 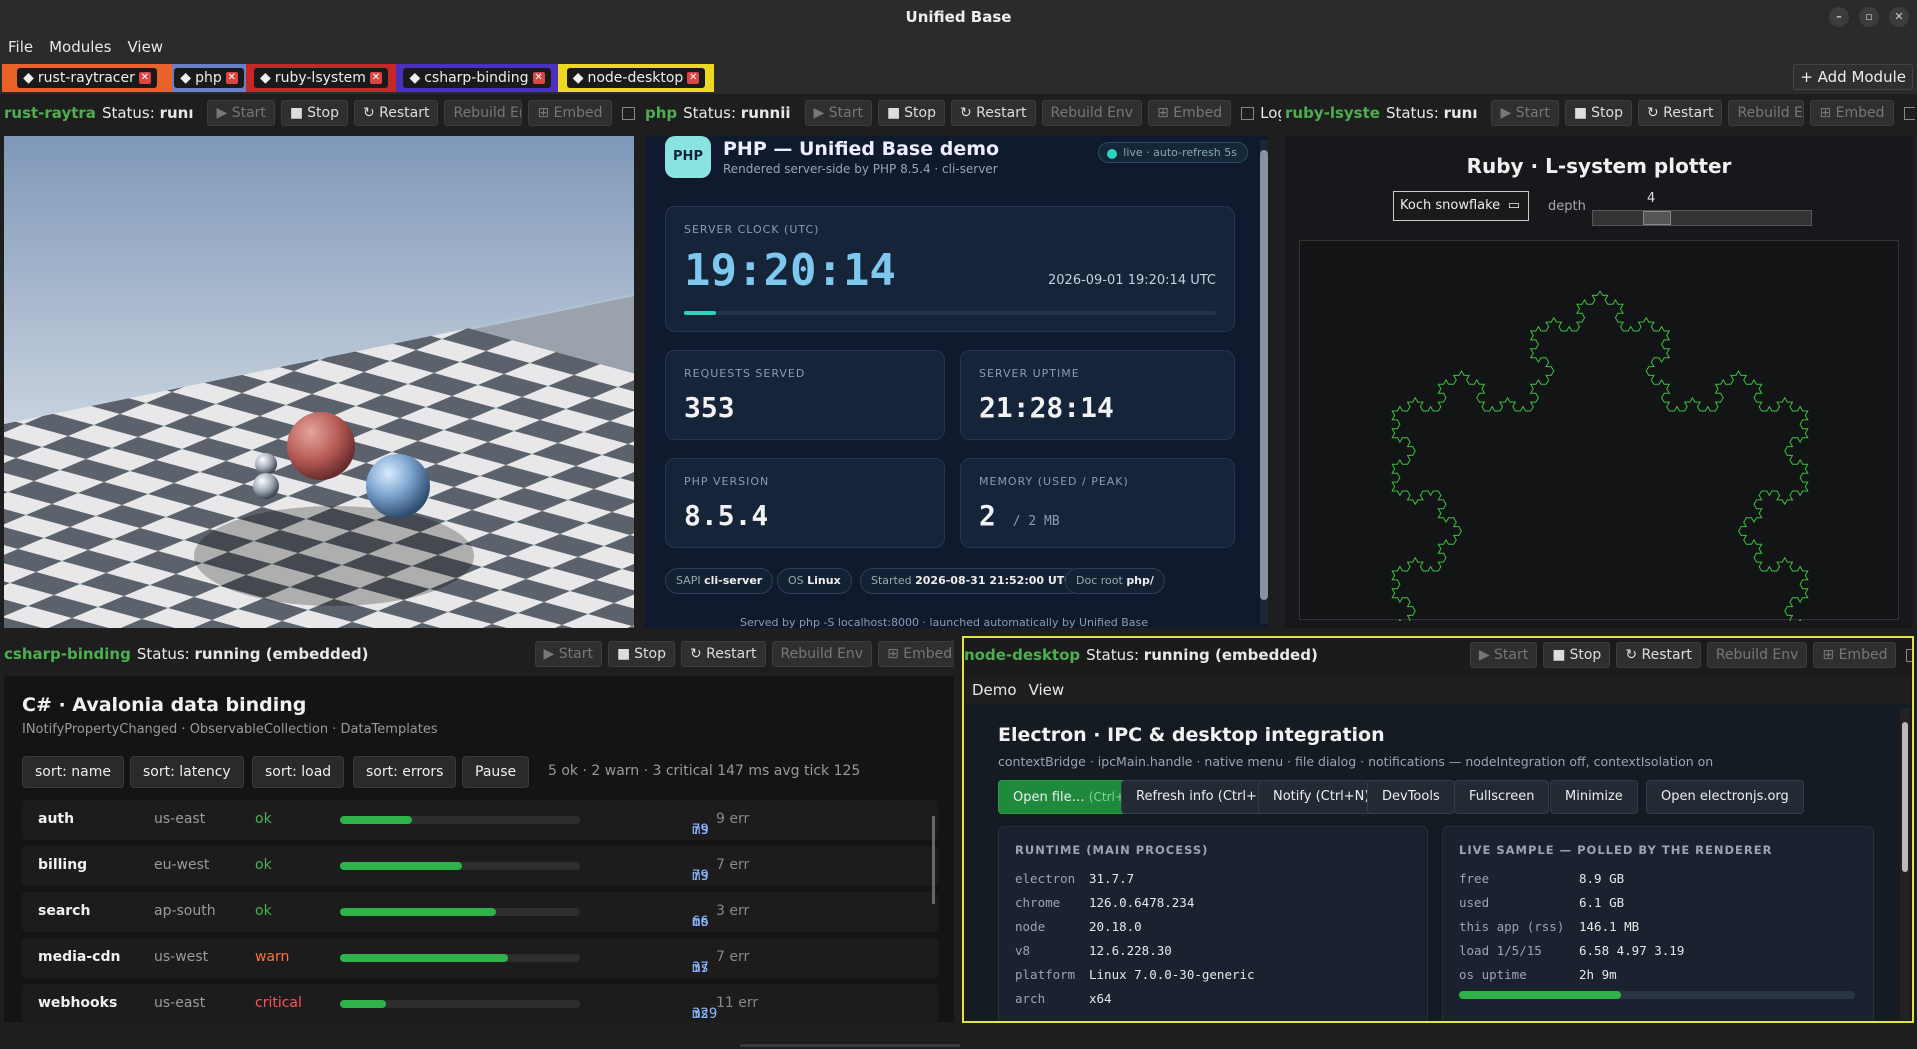 I want to click on sort-name-button: sort: name, so click(x=73, y=772).